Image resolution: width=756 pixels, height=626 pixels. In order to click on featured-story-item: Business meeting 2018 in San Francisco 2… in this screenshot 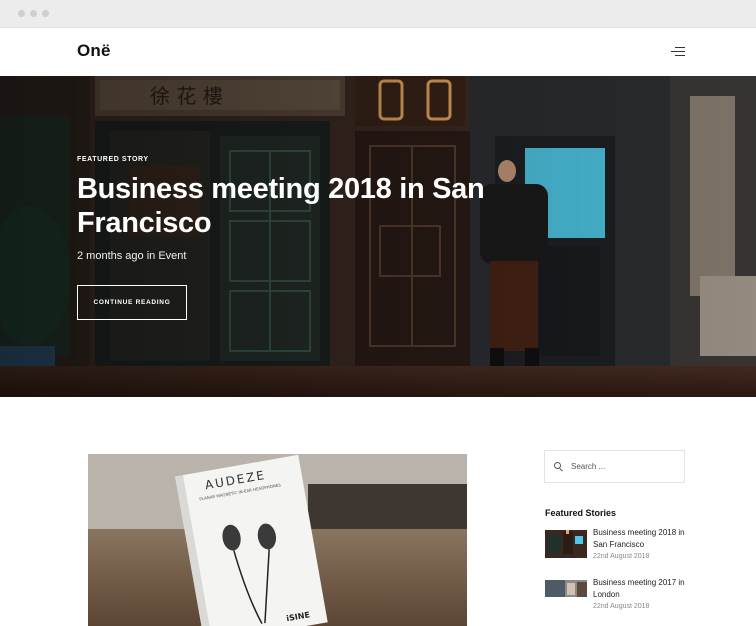, I will do `click(620, 547)`.